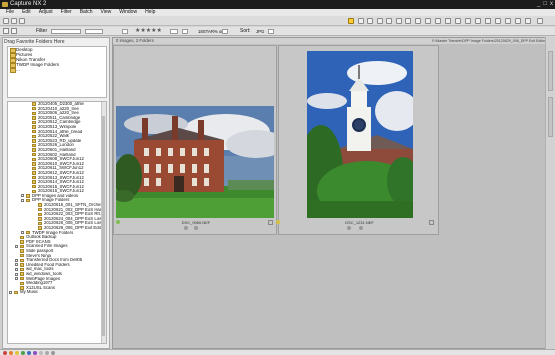  Describe the element at coordinates (498, 21) in the screenshot. I see `marquee-tool-icon` at that location.